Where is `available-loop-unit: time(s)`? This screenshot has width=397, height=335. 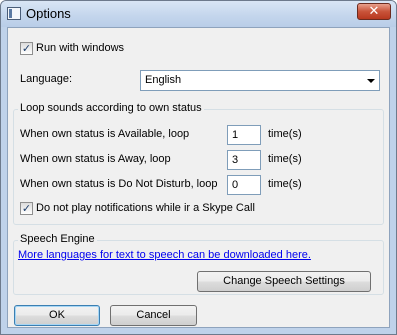
available-loop-unit: time(s) is located at coordinates (285, 134).